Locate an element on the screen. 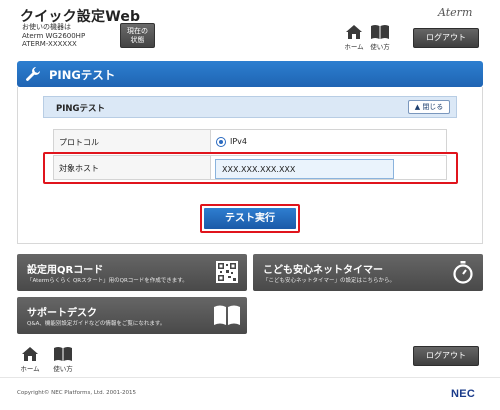 The width and height of the screenshot is (500, 410). footer-divider is located at coordinates (250, 377).